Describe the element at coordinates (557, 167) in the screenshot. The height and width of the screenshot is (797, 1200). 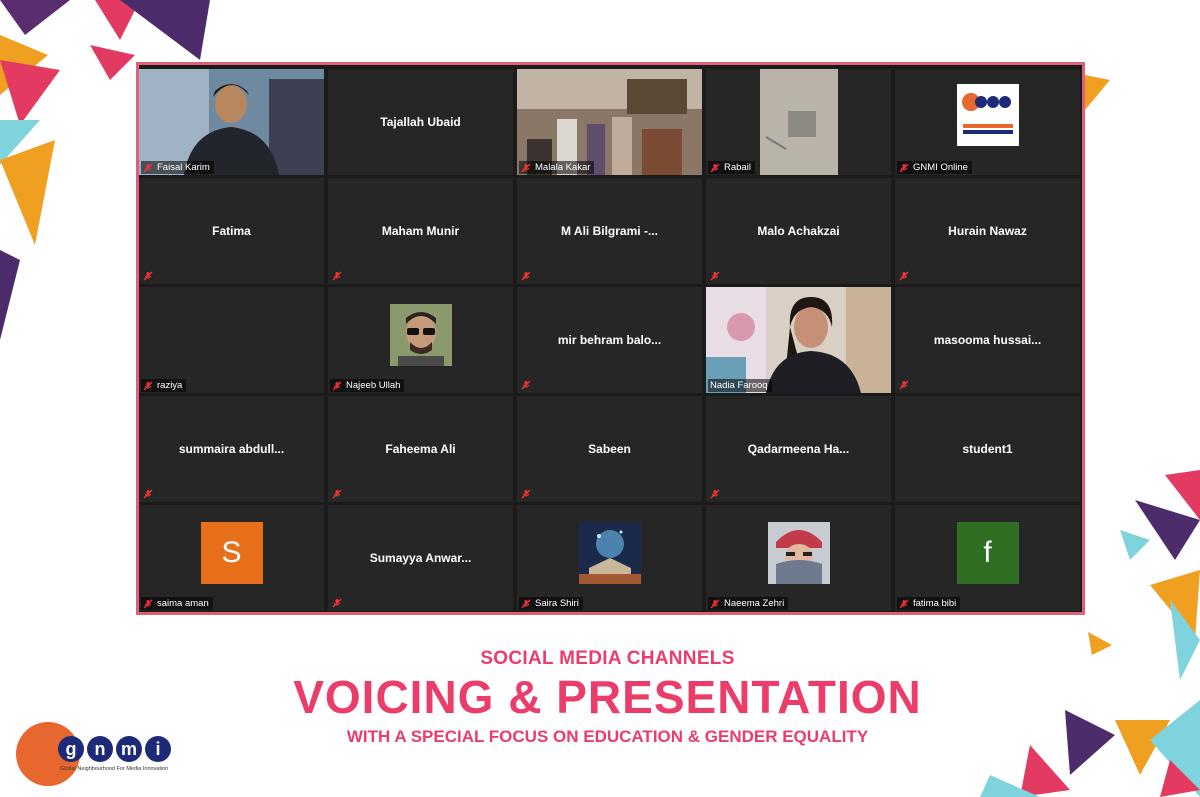
I see `participant-label: Malala Kakar` at that location.